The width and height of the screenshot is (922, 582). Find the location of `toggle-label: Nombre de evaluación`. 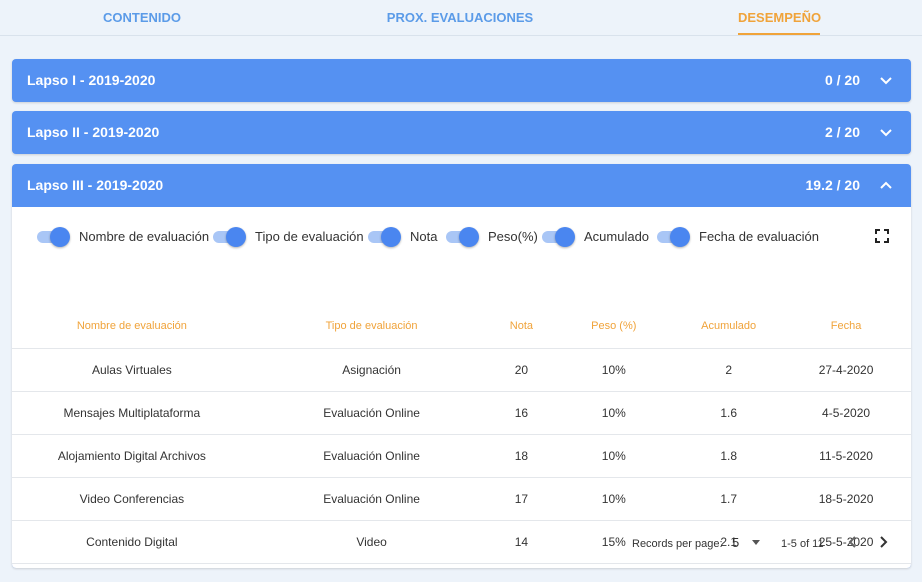

toggle-label: Nombre de evaluación is located at coordinates (144, 236).